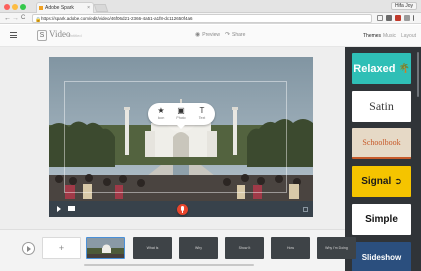 The image size is (421, 271). I want to click on slide-timeline: + What Is Why Show It How Why I'm Doing, so click(178, 250).